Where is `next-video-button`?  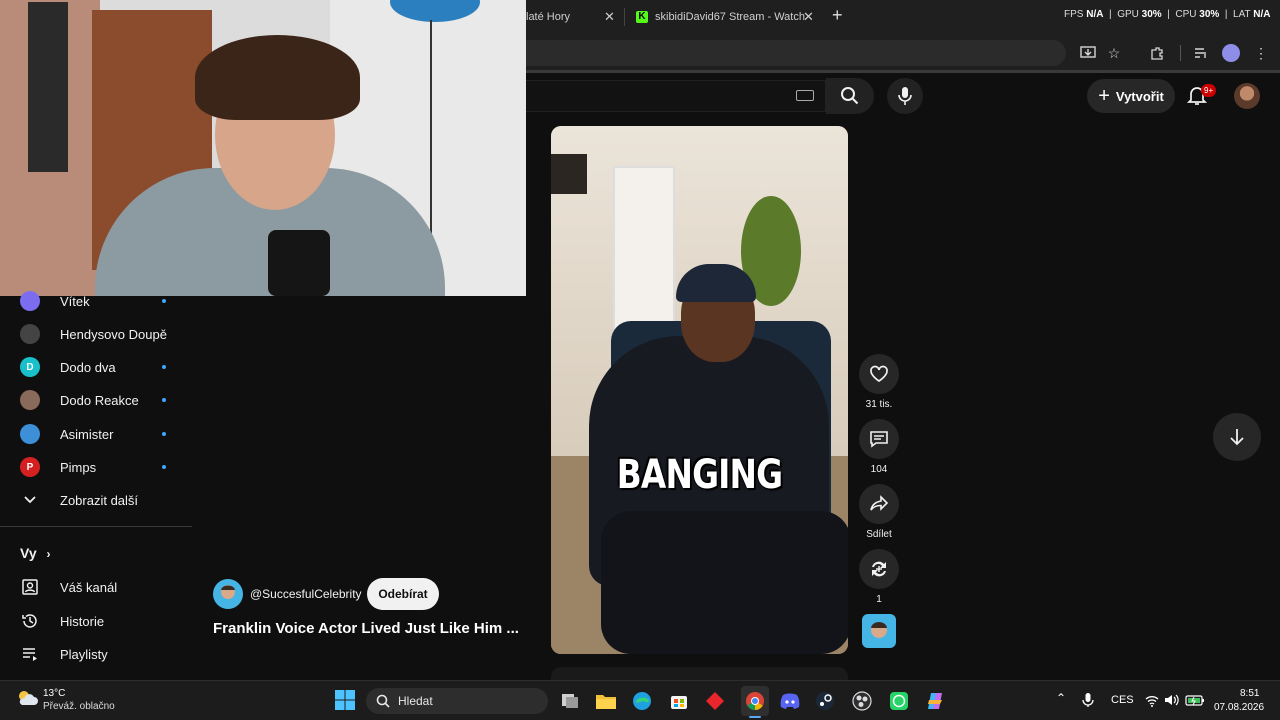 next-video-button is located at coordinates (1237, 437).